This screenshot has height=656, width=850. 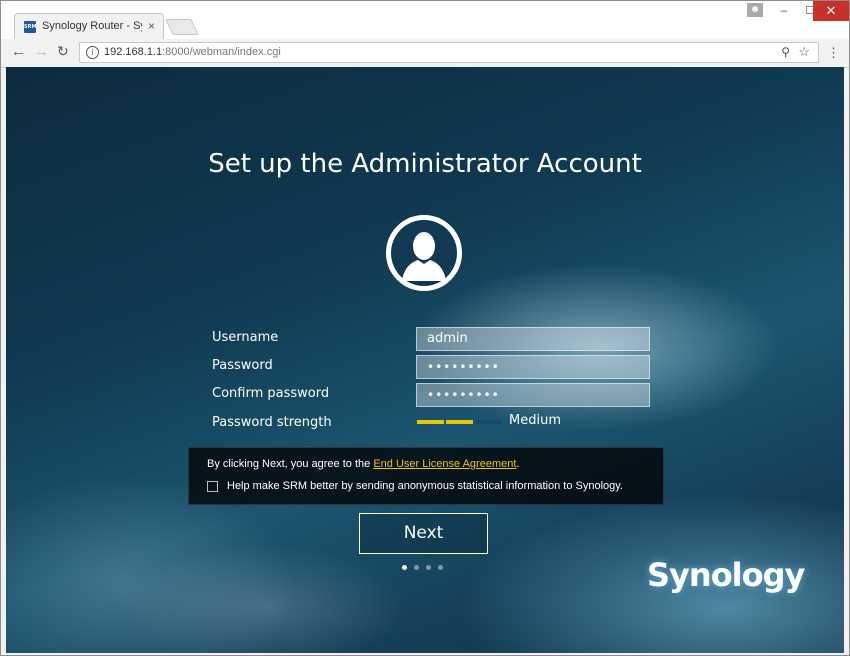 What do you see at coordinates (518, 464) in the screenshot?
I see `agreement-suffix: .` at bounding box center [518, 464].